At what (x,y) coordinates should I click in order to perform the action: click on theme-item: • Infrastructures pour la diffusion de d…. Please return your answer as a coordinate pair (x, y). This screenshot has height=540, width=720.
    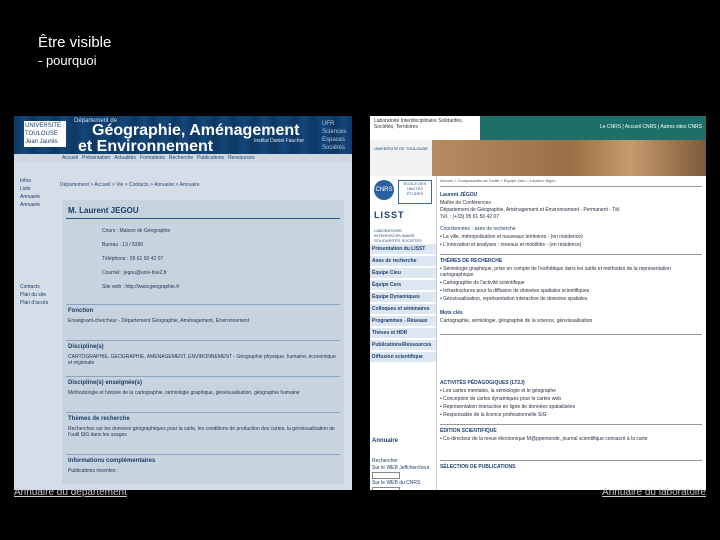
    Looking at the image, I should click on (515, 291).